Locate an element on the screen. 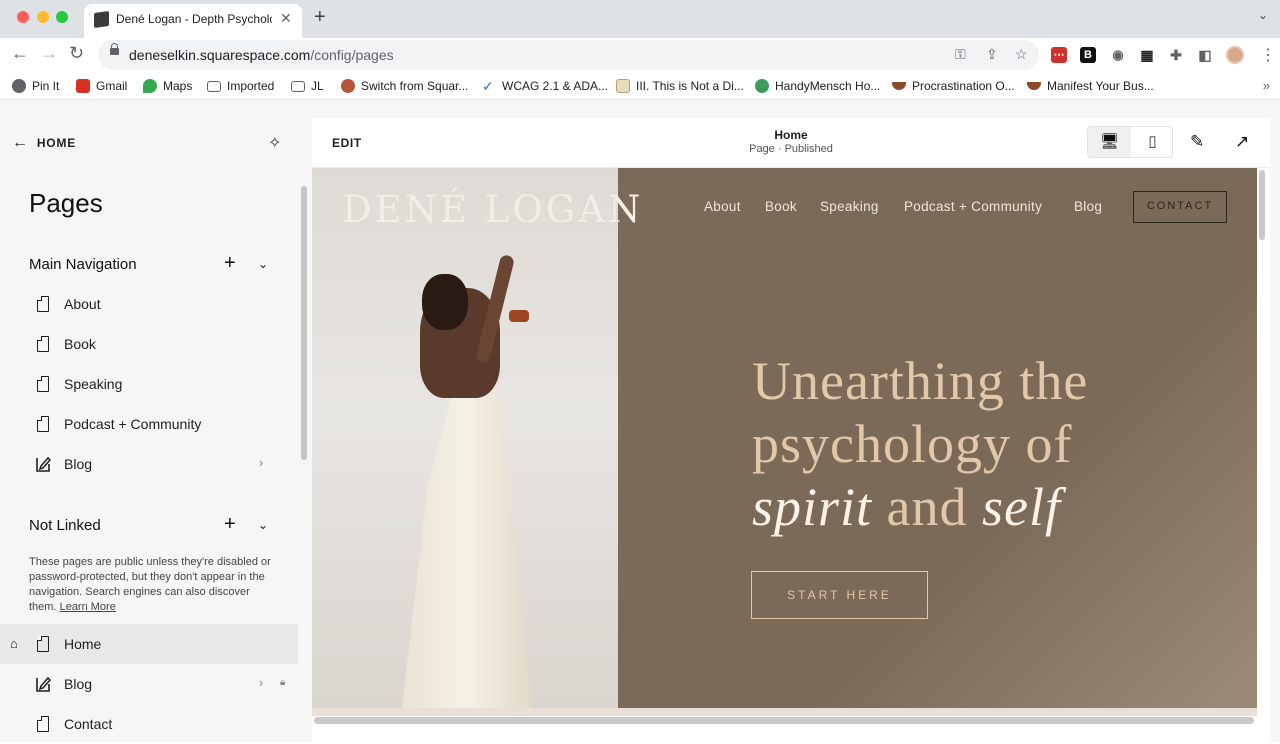 The image size is (1280, 744). headline-line-2: psychology of is located at coordinates (912, 444).